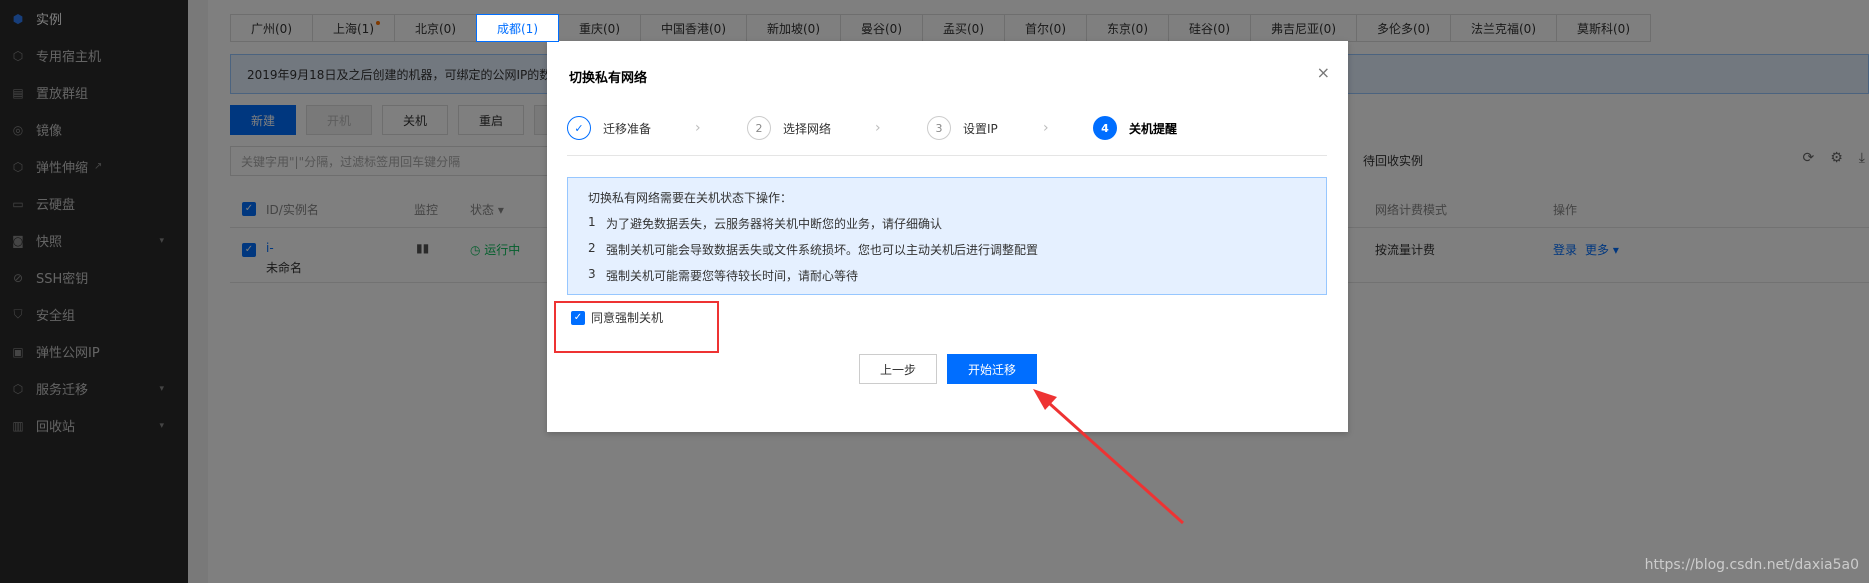 The image size is (1869, 583). I want to click on info-title: 切换私有网络需要在关机状态下操作：, so click(690, 198).